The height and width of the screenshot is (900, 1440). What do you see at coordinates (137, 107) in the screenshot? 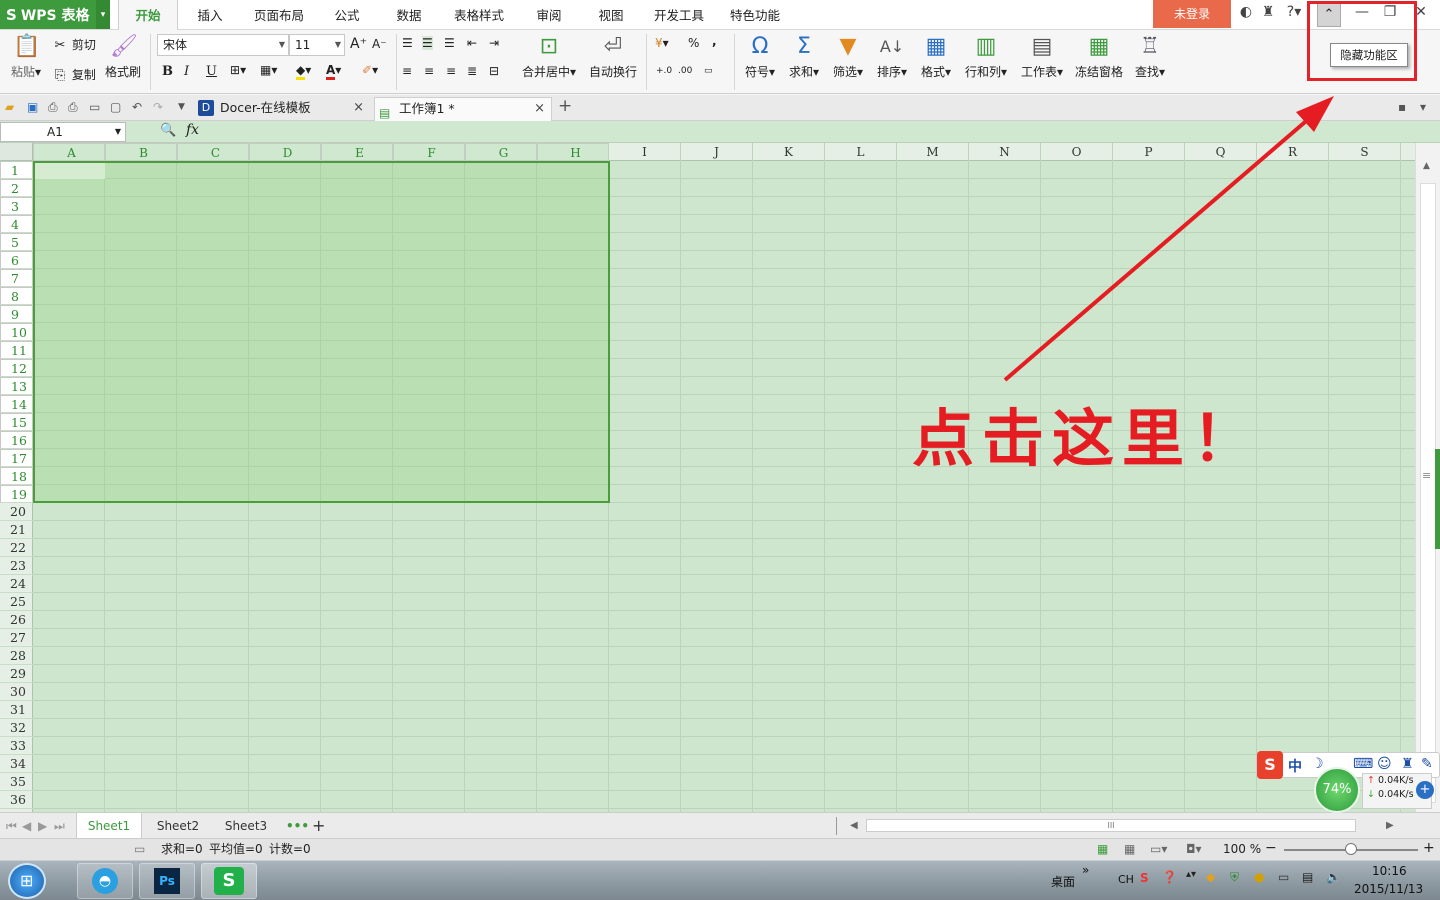
I see `undo-icon: ↶` at bounding box center [137, 107].